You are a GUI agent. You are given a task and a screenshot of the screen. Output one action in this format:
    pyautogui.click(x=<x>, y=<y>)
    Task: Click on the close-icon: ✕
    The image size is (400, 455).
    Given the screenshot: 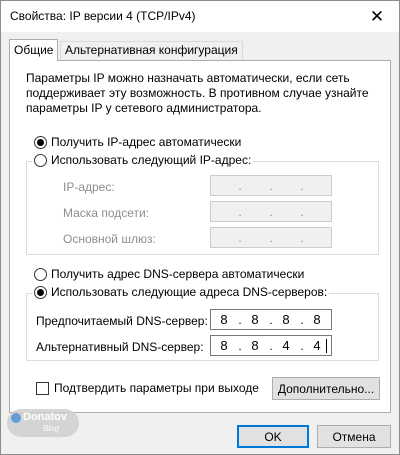 What is the action you would take?
    pyautogui.click(x=377, y=16)
    